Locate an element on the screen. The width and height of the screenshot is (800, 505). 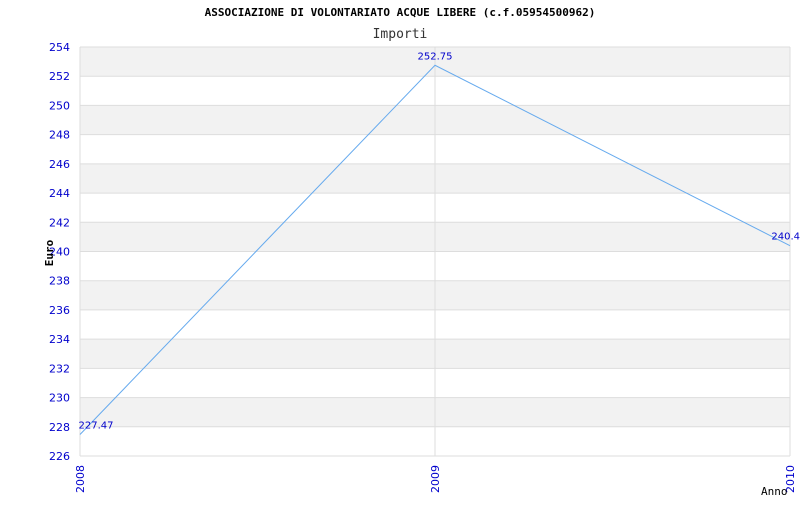
y-axis-label: Euro is located at coordinates (49, 252).